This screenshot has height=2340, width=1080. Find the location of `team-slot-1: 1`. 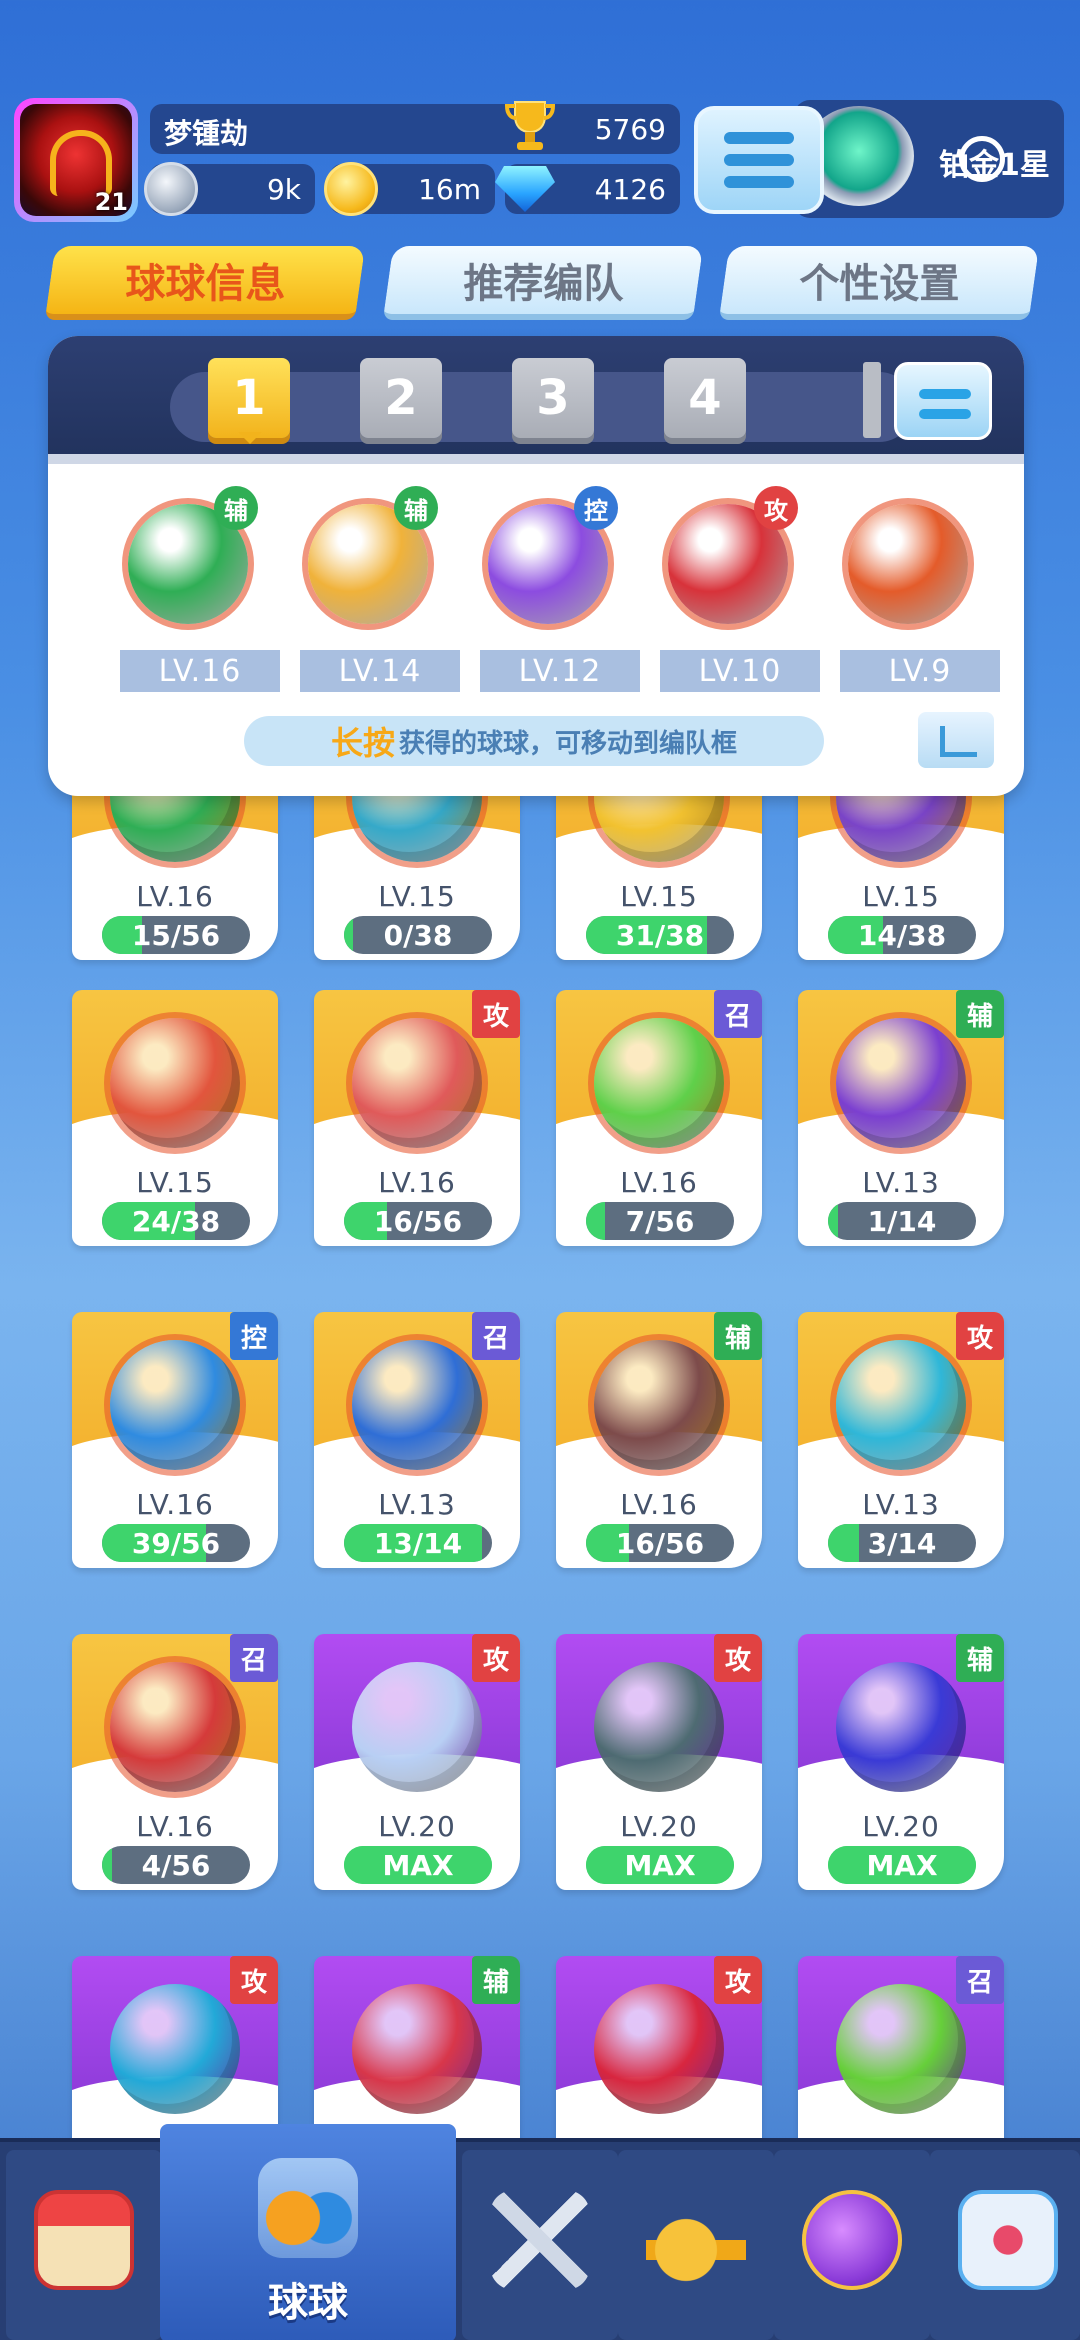

team-slot-1: 1 is located at coordinates (249, 401).